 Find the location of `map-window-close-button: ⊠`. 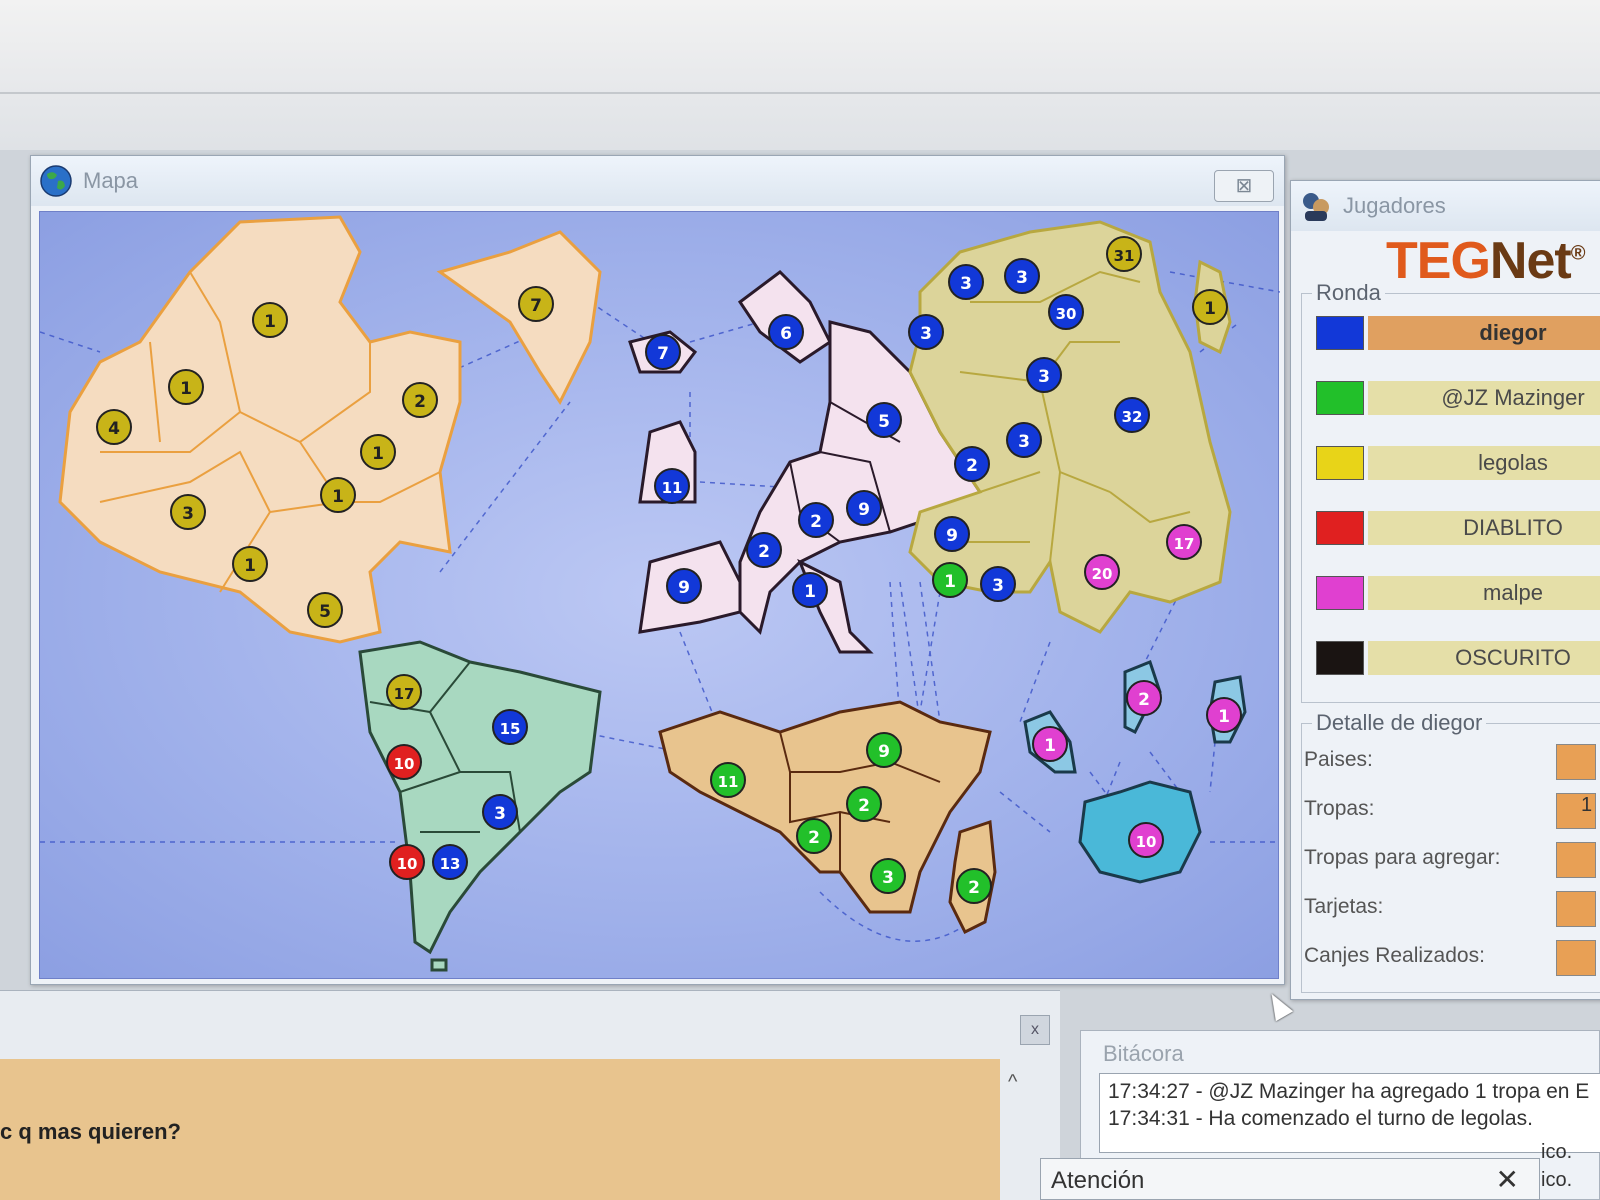

map-window-close-button: ⊠ is located at coordinates (1244, 186).